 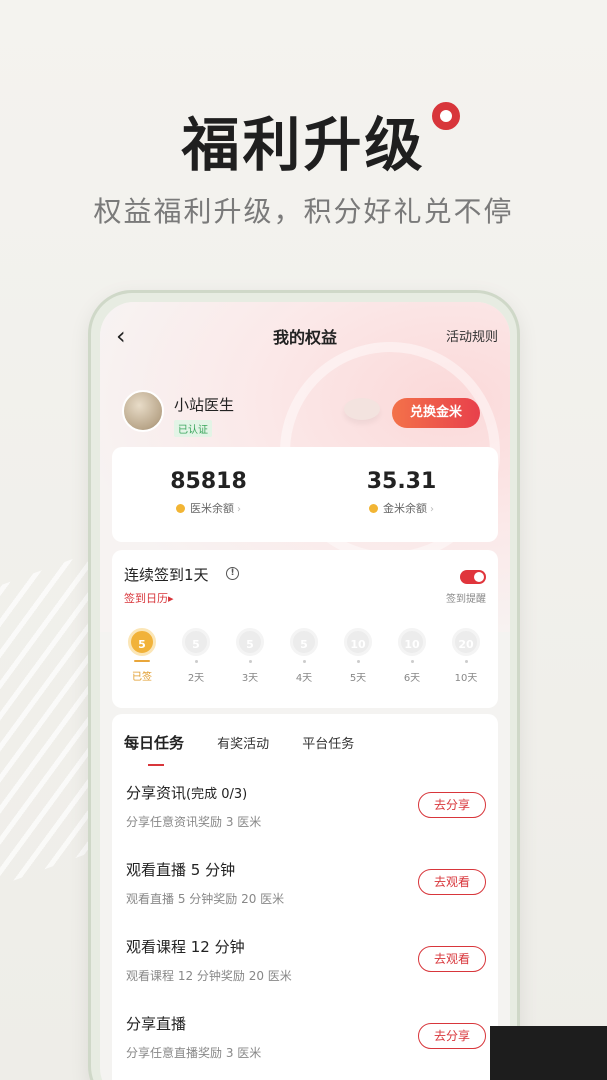 I want to click on reminder-label: 签到提醒, so click(x=466, y=599).